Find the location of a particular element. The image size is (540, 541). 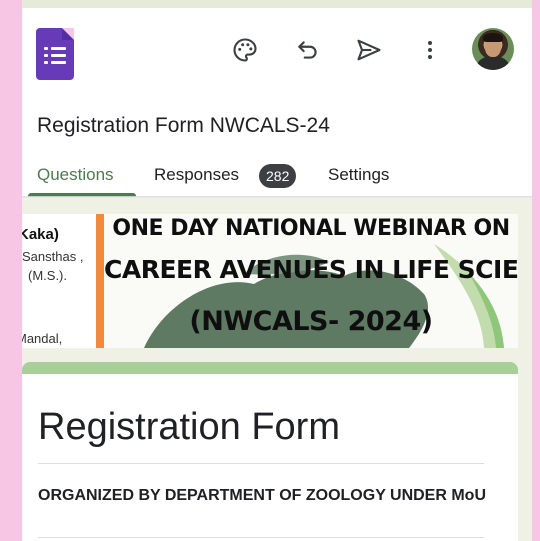

tab-responses: Responses is located at coordinates (196, 175).